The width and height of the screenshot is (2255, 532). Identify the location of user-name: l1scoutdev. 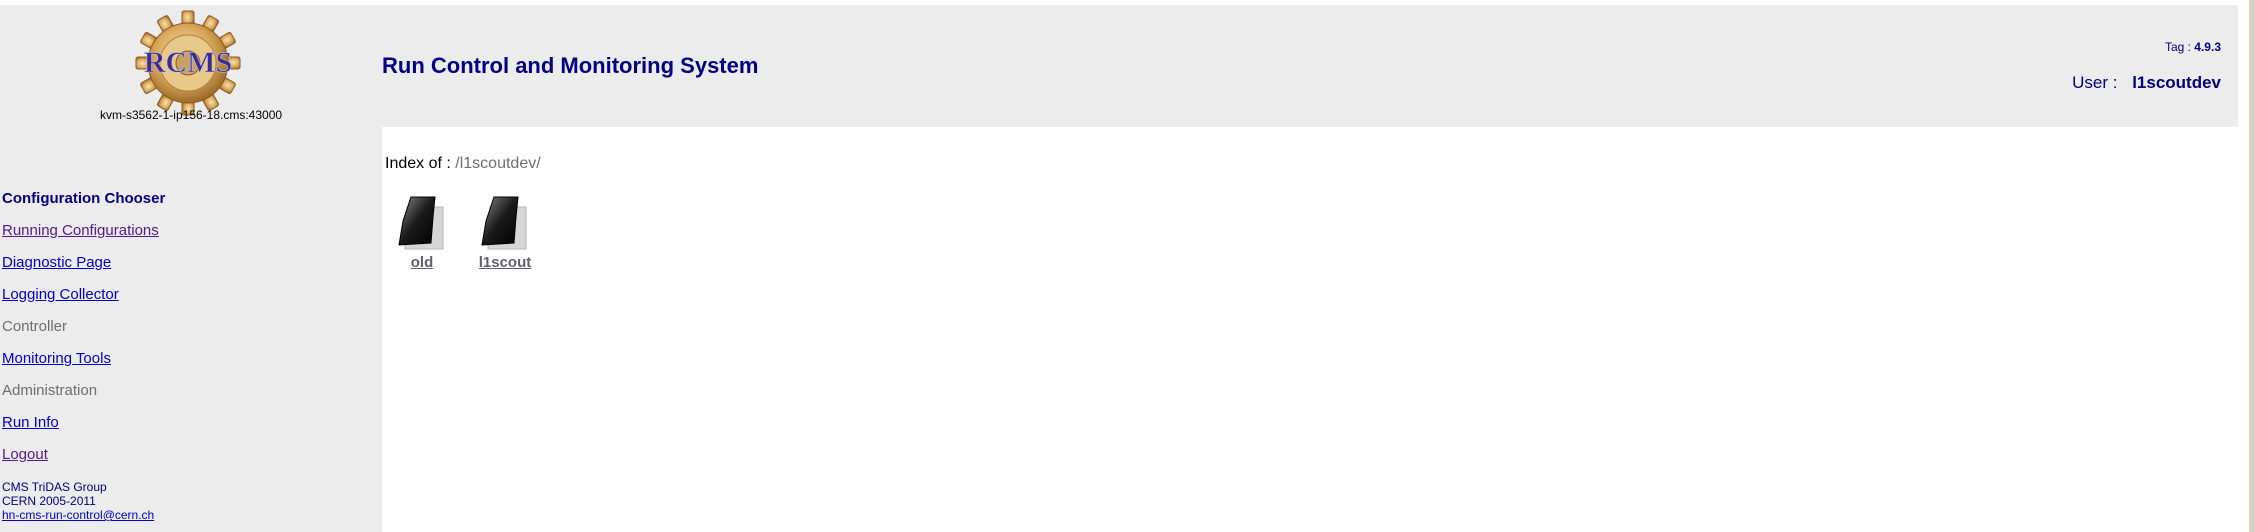
(2176, 82).